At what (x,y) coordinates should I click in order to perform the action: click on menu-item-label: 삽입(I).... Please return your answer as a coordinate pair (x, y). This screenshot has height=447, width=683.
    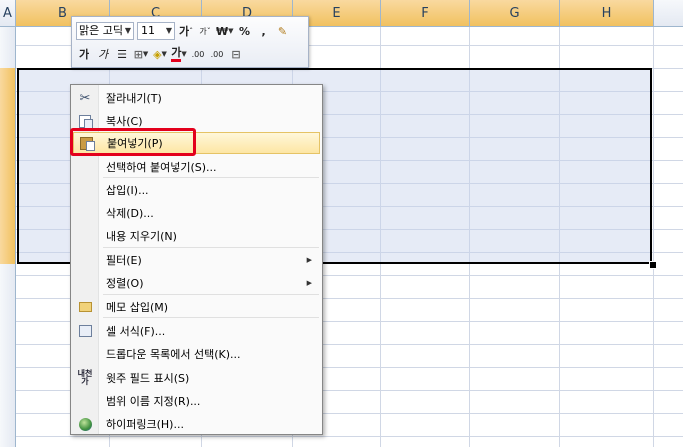
    Looking at the image, I should click on (127, 190).